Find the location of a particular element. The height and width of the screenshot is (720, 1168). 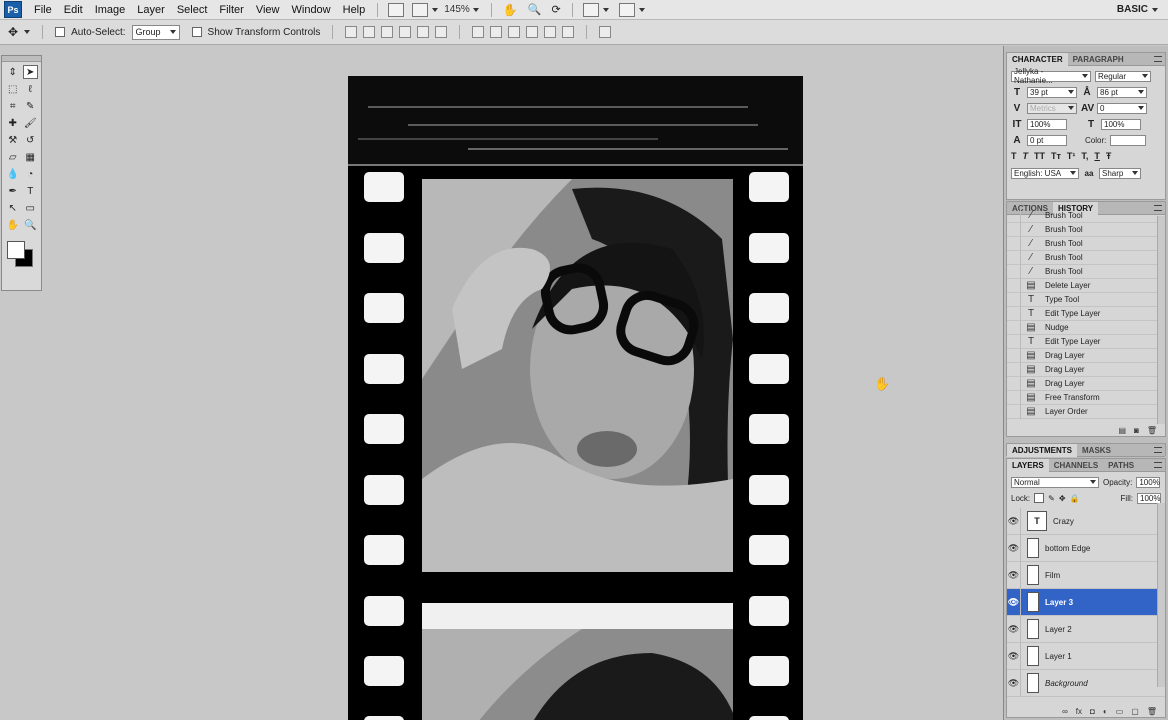

leading-field: 86 pt is located at coordinates (1122, 92).